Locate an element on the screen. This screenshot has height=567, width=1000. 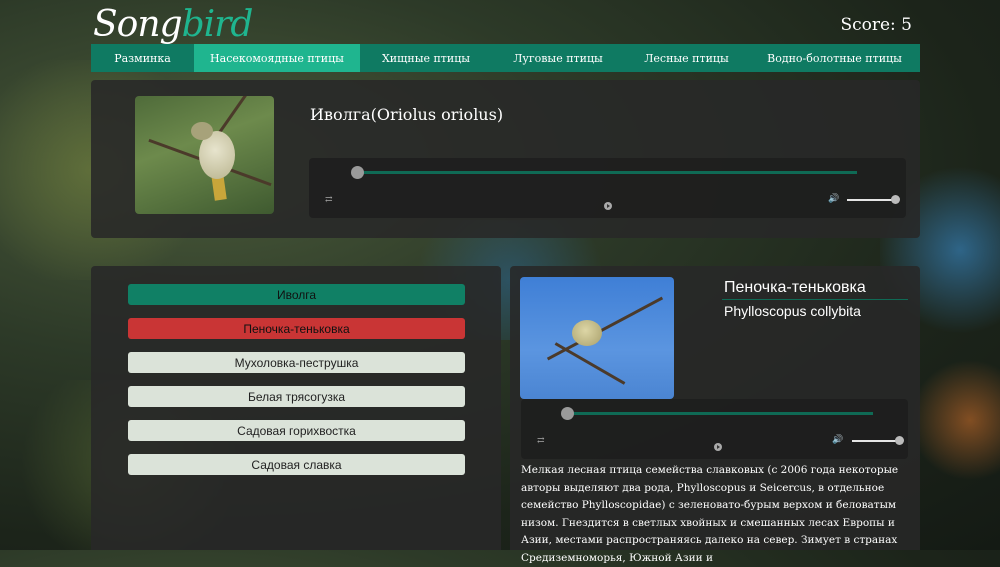
answer-option: Садовая горихвостка is located at coordinates (296, 430).